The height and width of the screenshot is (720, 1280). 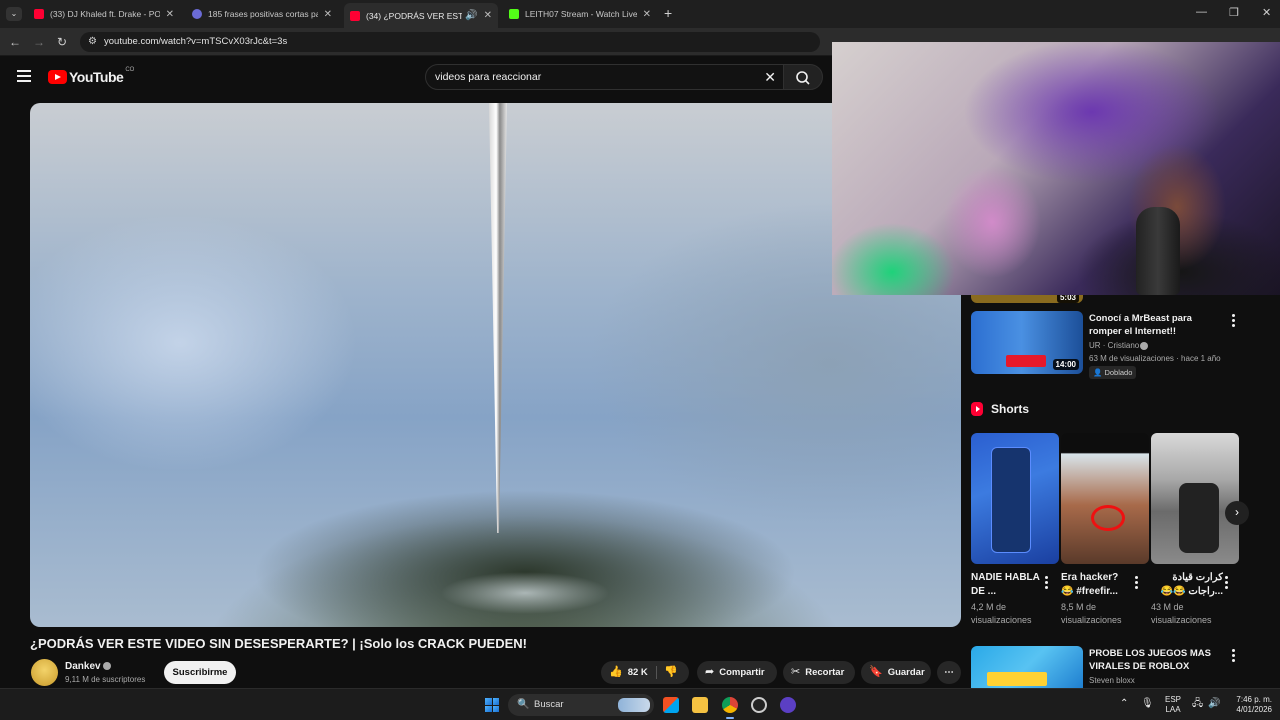 What do you see at coordinates (1001, 613) in the screenshot?
I see `short-views: 4,2 M de visualizaciones` at bounding box center [1001, 613].